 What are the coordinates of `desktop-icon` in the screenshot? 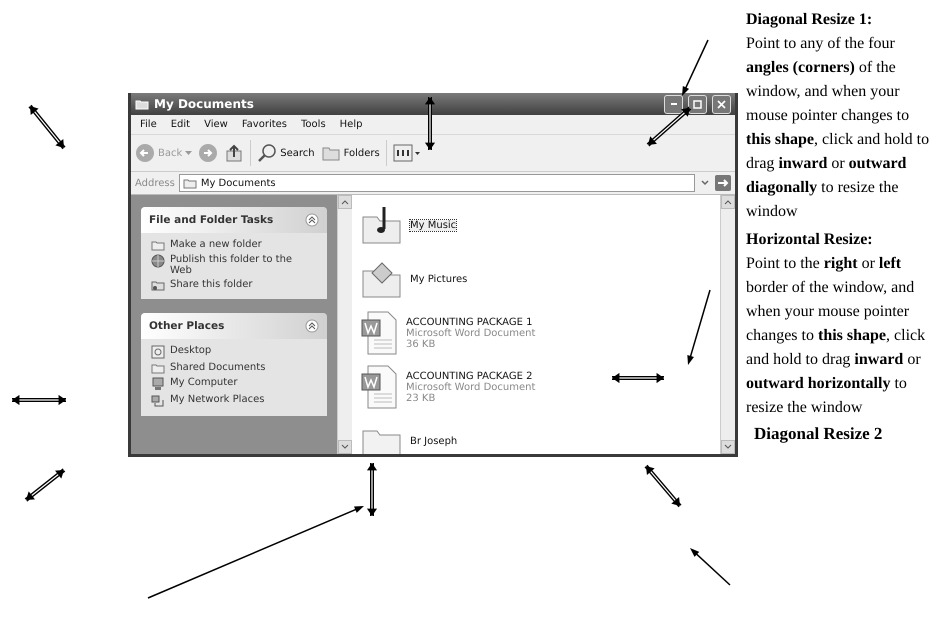 It's located at (158, 352).